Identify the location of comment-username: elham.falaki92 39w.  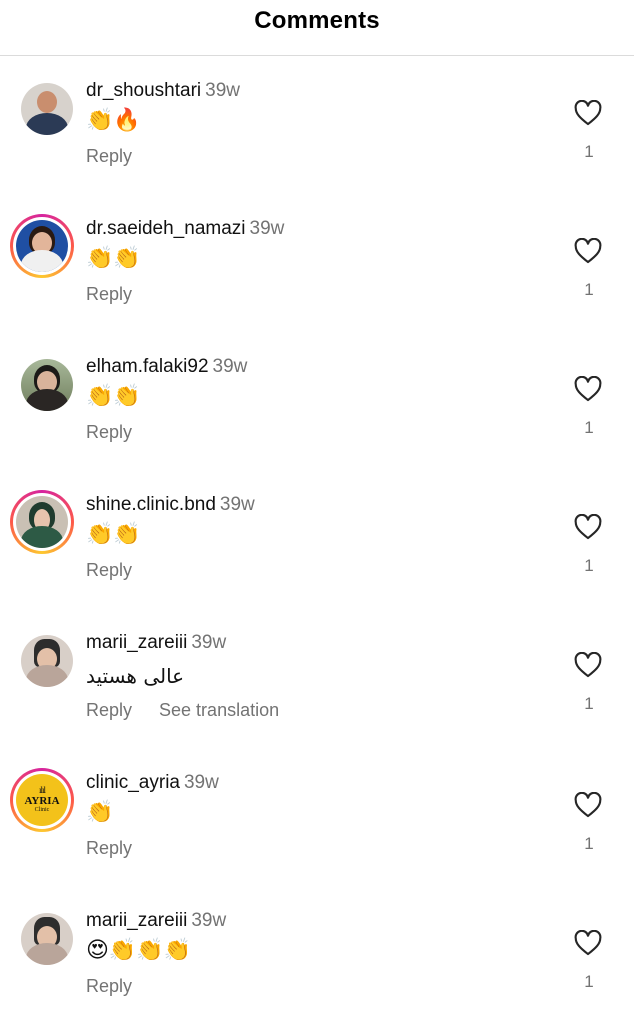
(166, 367).